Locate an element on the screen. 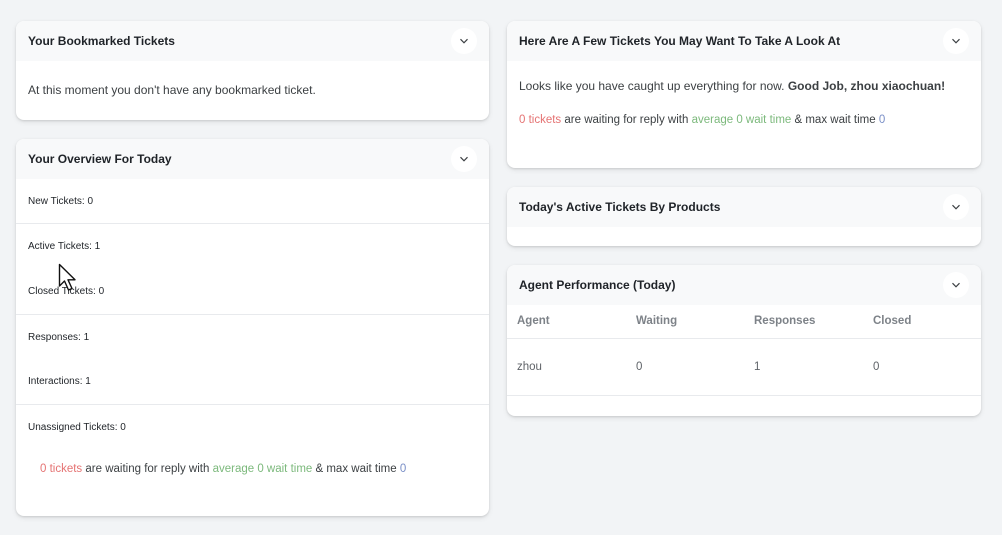  table-row: zhou 0 1 0 is located at coordinates (744, 367).